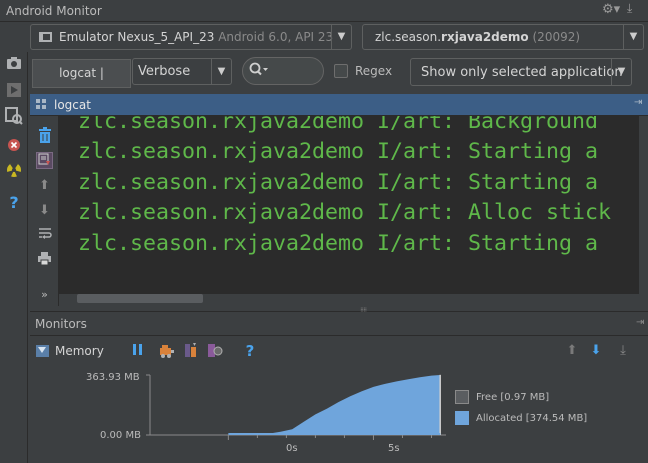 The height and width of the screenshot is (463, 648). I want to click on log-level-value: Verbose, so click(164, 71).